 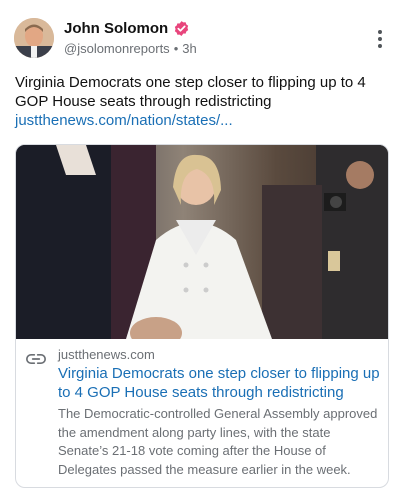 I want to click on avatar, so click(x=34, y=38).